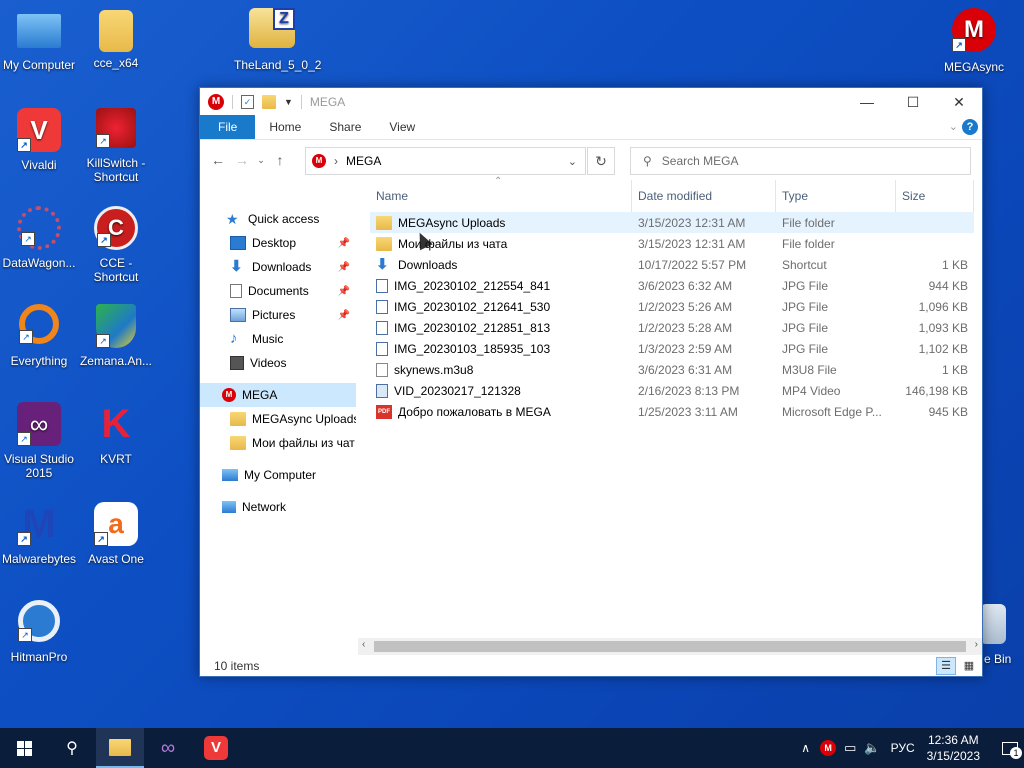 This screenshot has height=768, width=1024. I want to click on nav-videos: Videos, so click(278, 363).